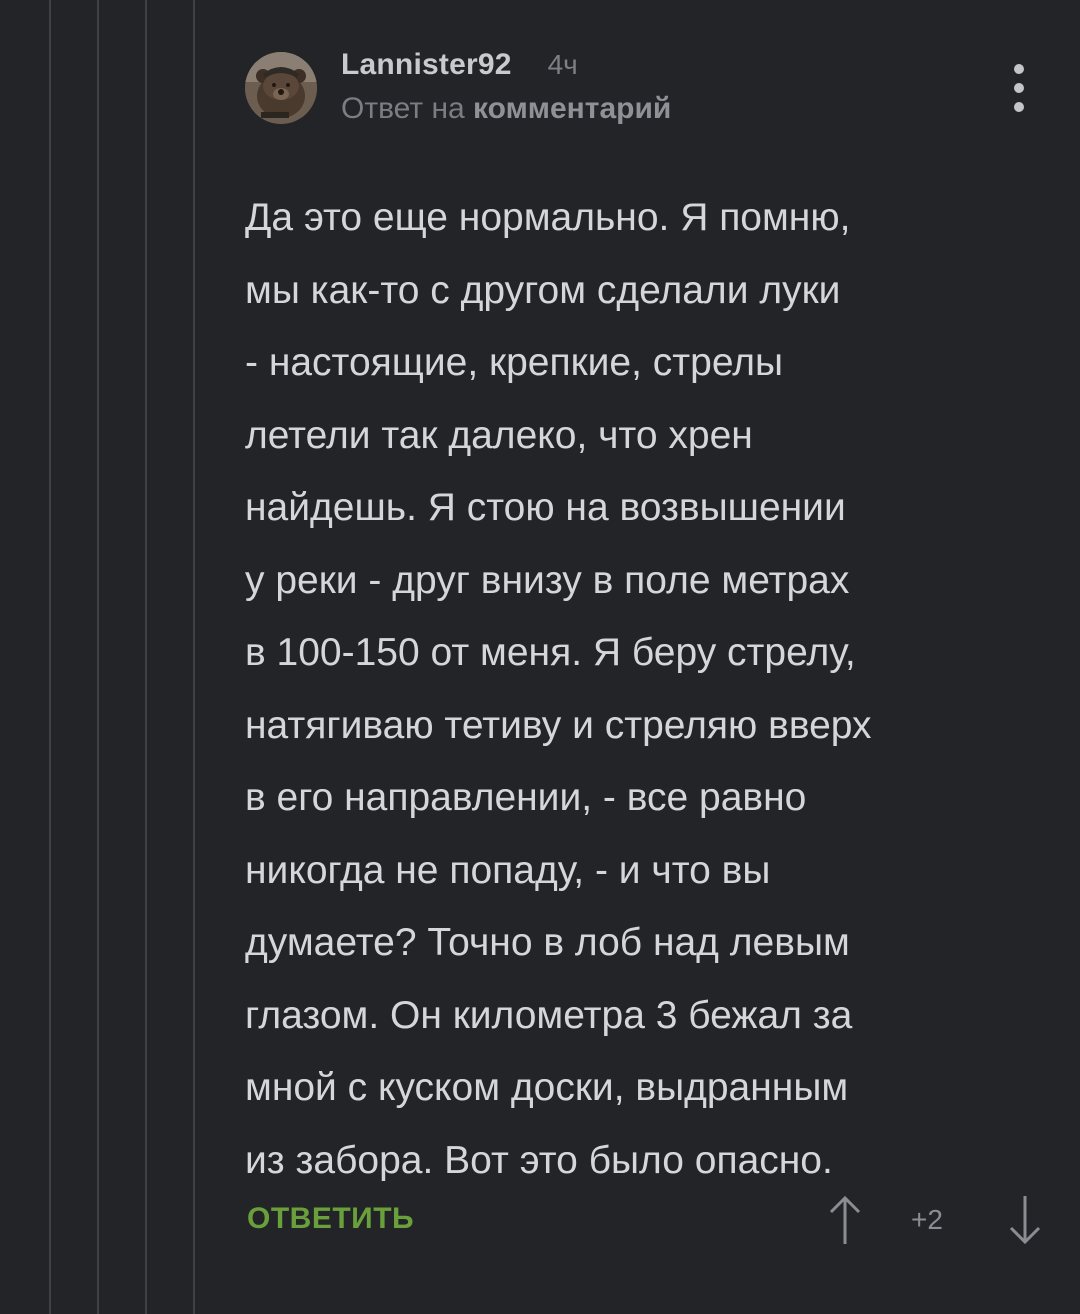 This screenshot has height=1314, width=1080. I want to click on comment-line: Да это еще нормально. Я помню,, so click(548, 217).